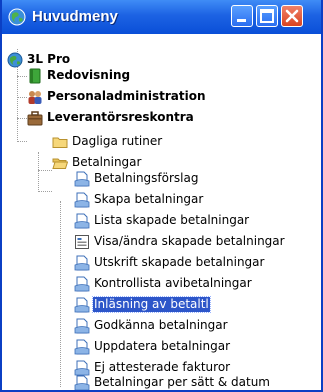 Image resolution: width=323 pixels, height=392 pixels. I want to click on people-icon, so click(35, 97).